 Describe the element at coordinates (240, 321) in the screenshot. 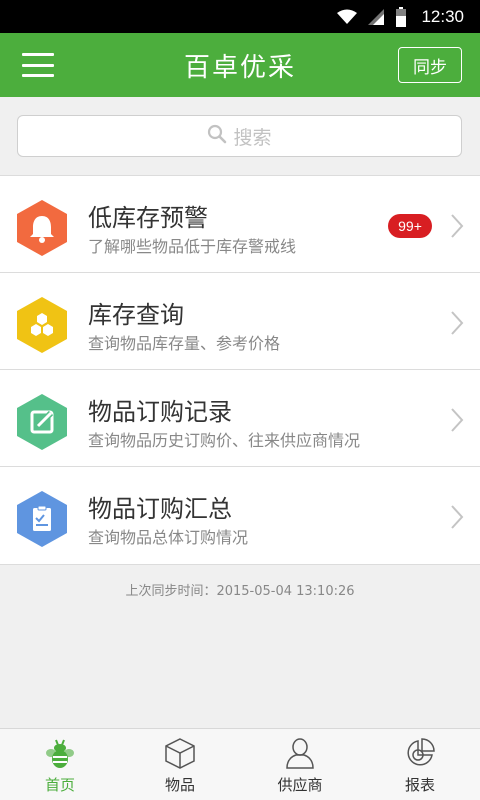

I see `list-item-stock-query: 库存查询 查询物品库存量、参考价格` at that location.